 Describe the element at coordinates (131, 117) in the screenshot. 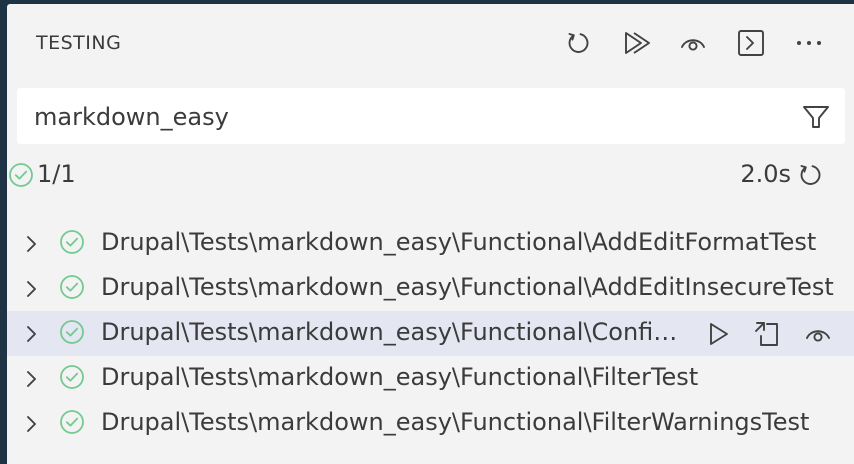

I see `filter-value: markdown_easy` at that location.